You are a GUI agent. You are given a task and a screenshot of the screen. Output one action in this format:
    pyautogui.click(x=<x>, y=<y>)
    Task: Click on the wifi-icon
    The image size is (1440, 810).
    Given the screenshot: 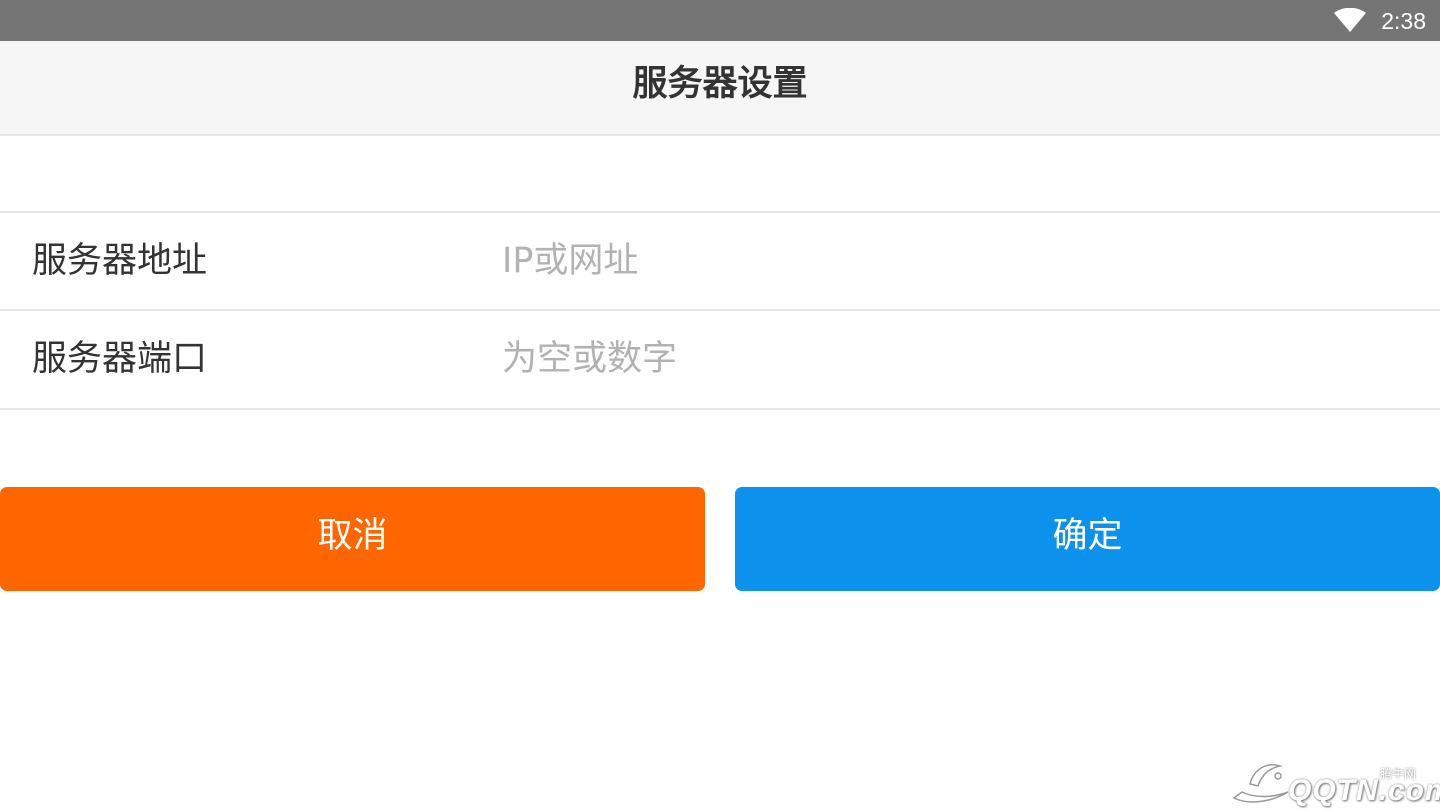 What is the action you would take?
    pyautogui.click(x=1350, y=20)
    